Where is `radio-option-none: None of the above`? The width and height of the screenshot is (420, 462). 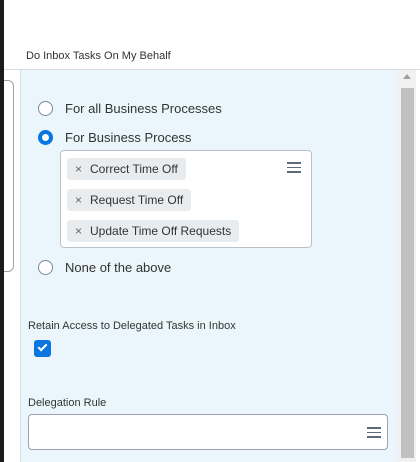
radio-option-none: None of the above is located at coordinates (104, 267).